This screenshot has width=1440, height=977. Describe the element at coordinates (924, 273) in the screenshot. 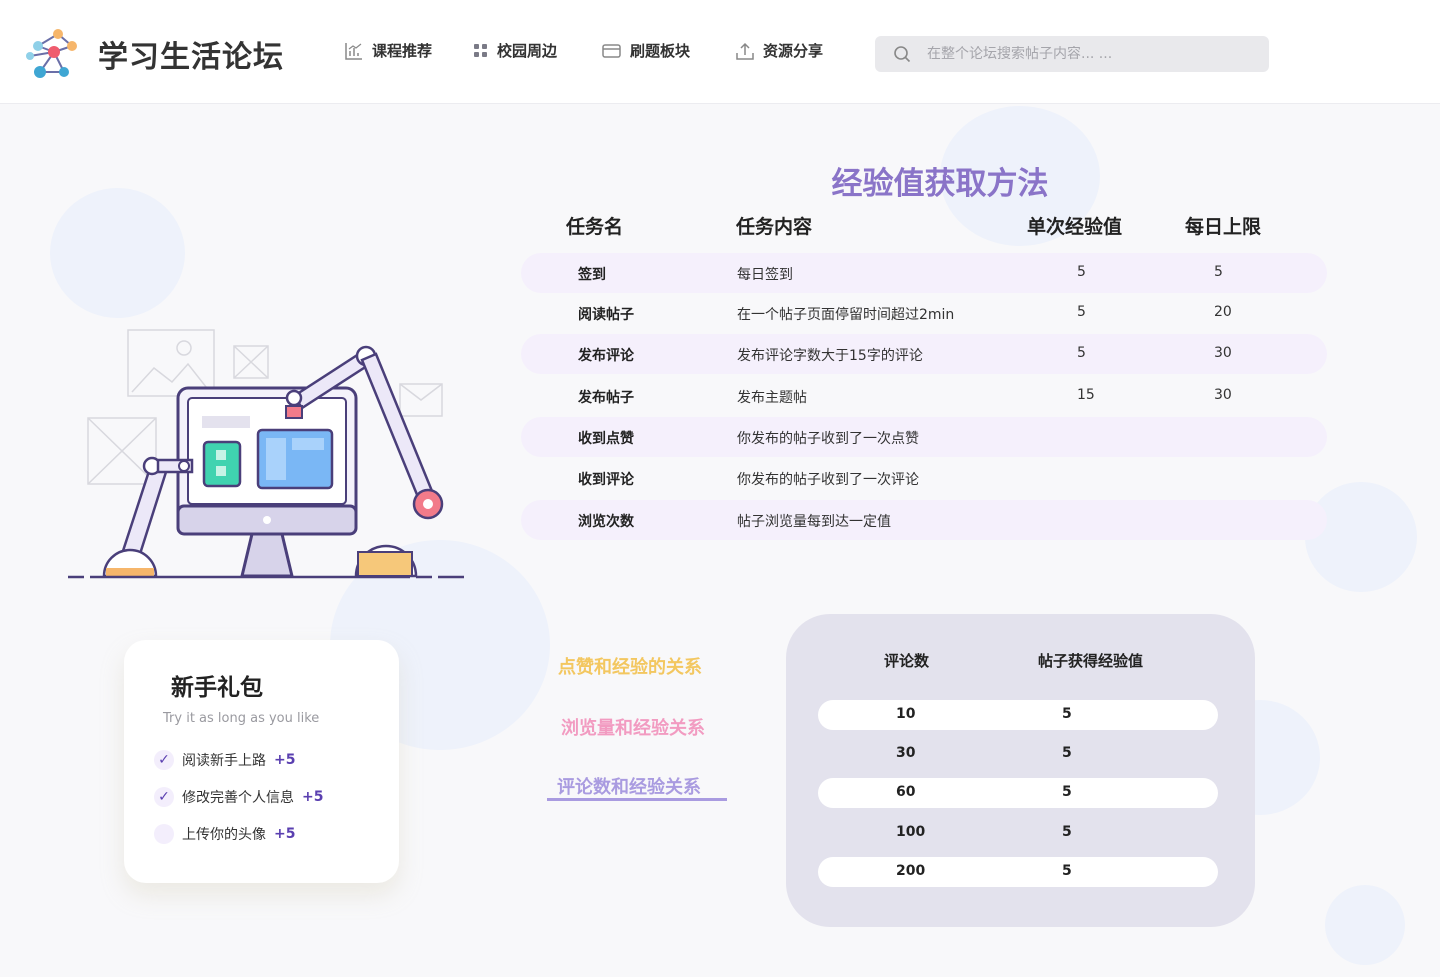

I see `exp-table-row: 签到 每日签到 5 5` at that location.